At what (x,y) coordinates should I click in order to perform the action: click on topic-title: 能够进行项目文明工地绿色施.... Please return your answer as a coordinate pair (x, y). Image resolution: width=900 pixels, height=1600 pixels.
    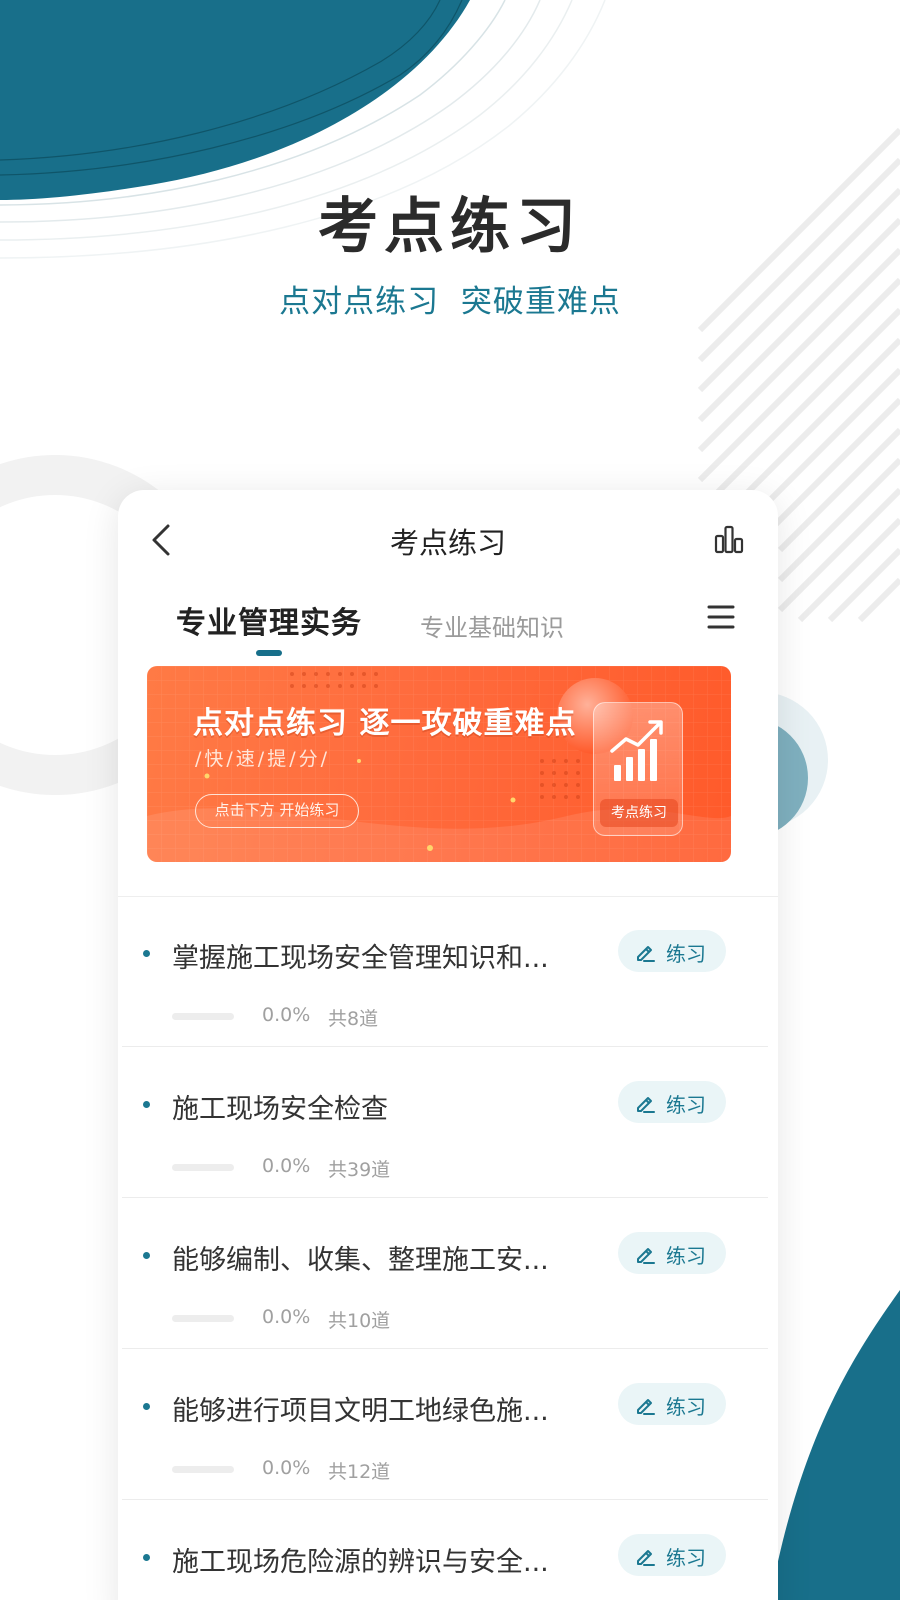
    Looking at the image, I should click on (360, 1411).